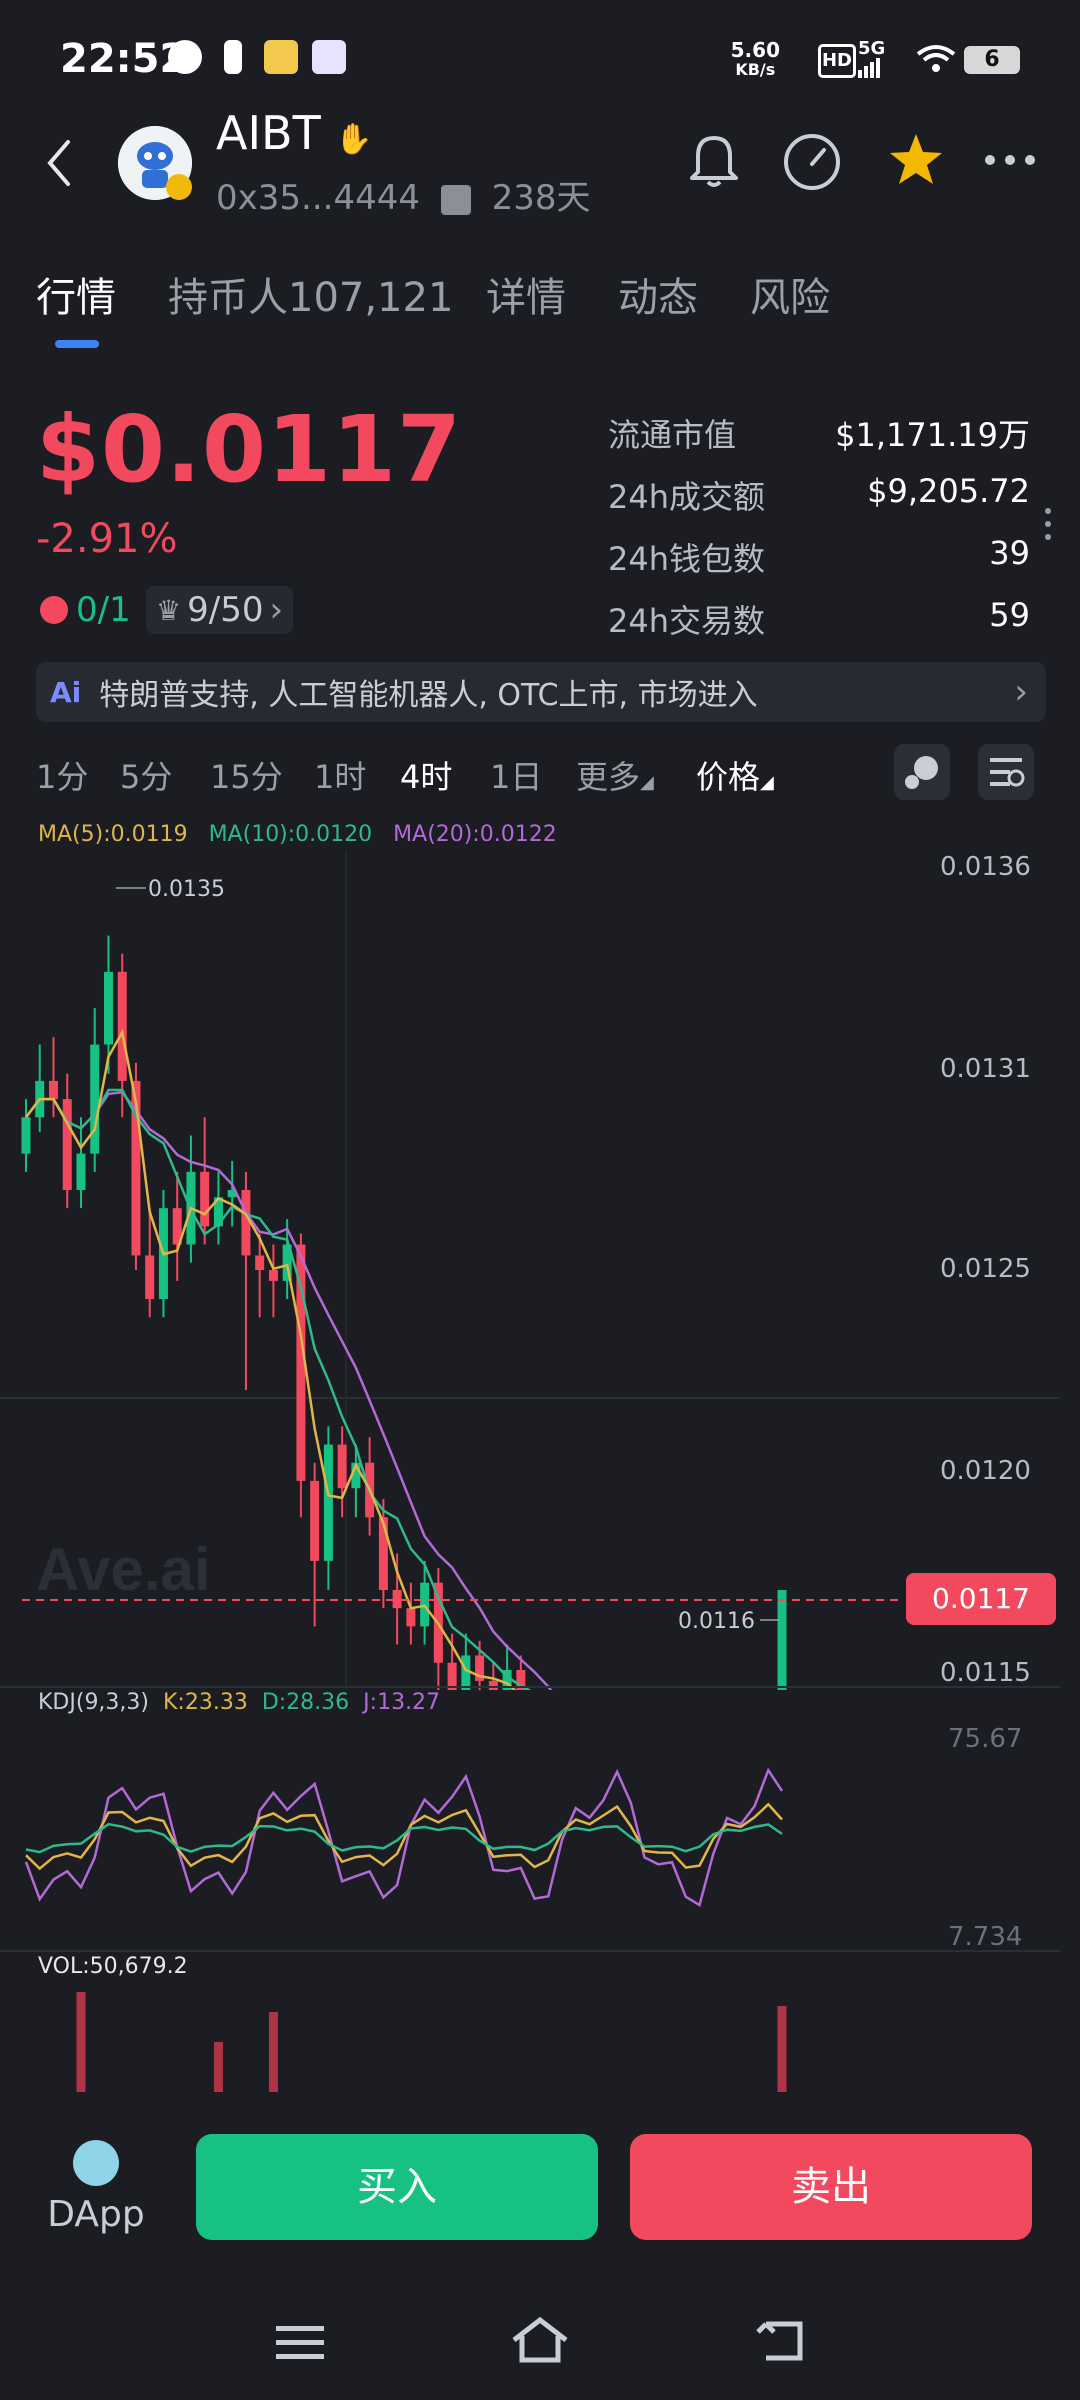 The width and height of the screenshot is (1080, 2400). I want to click on net-speed-value: 5.60, so click(755, 50).